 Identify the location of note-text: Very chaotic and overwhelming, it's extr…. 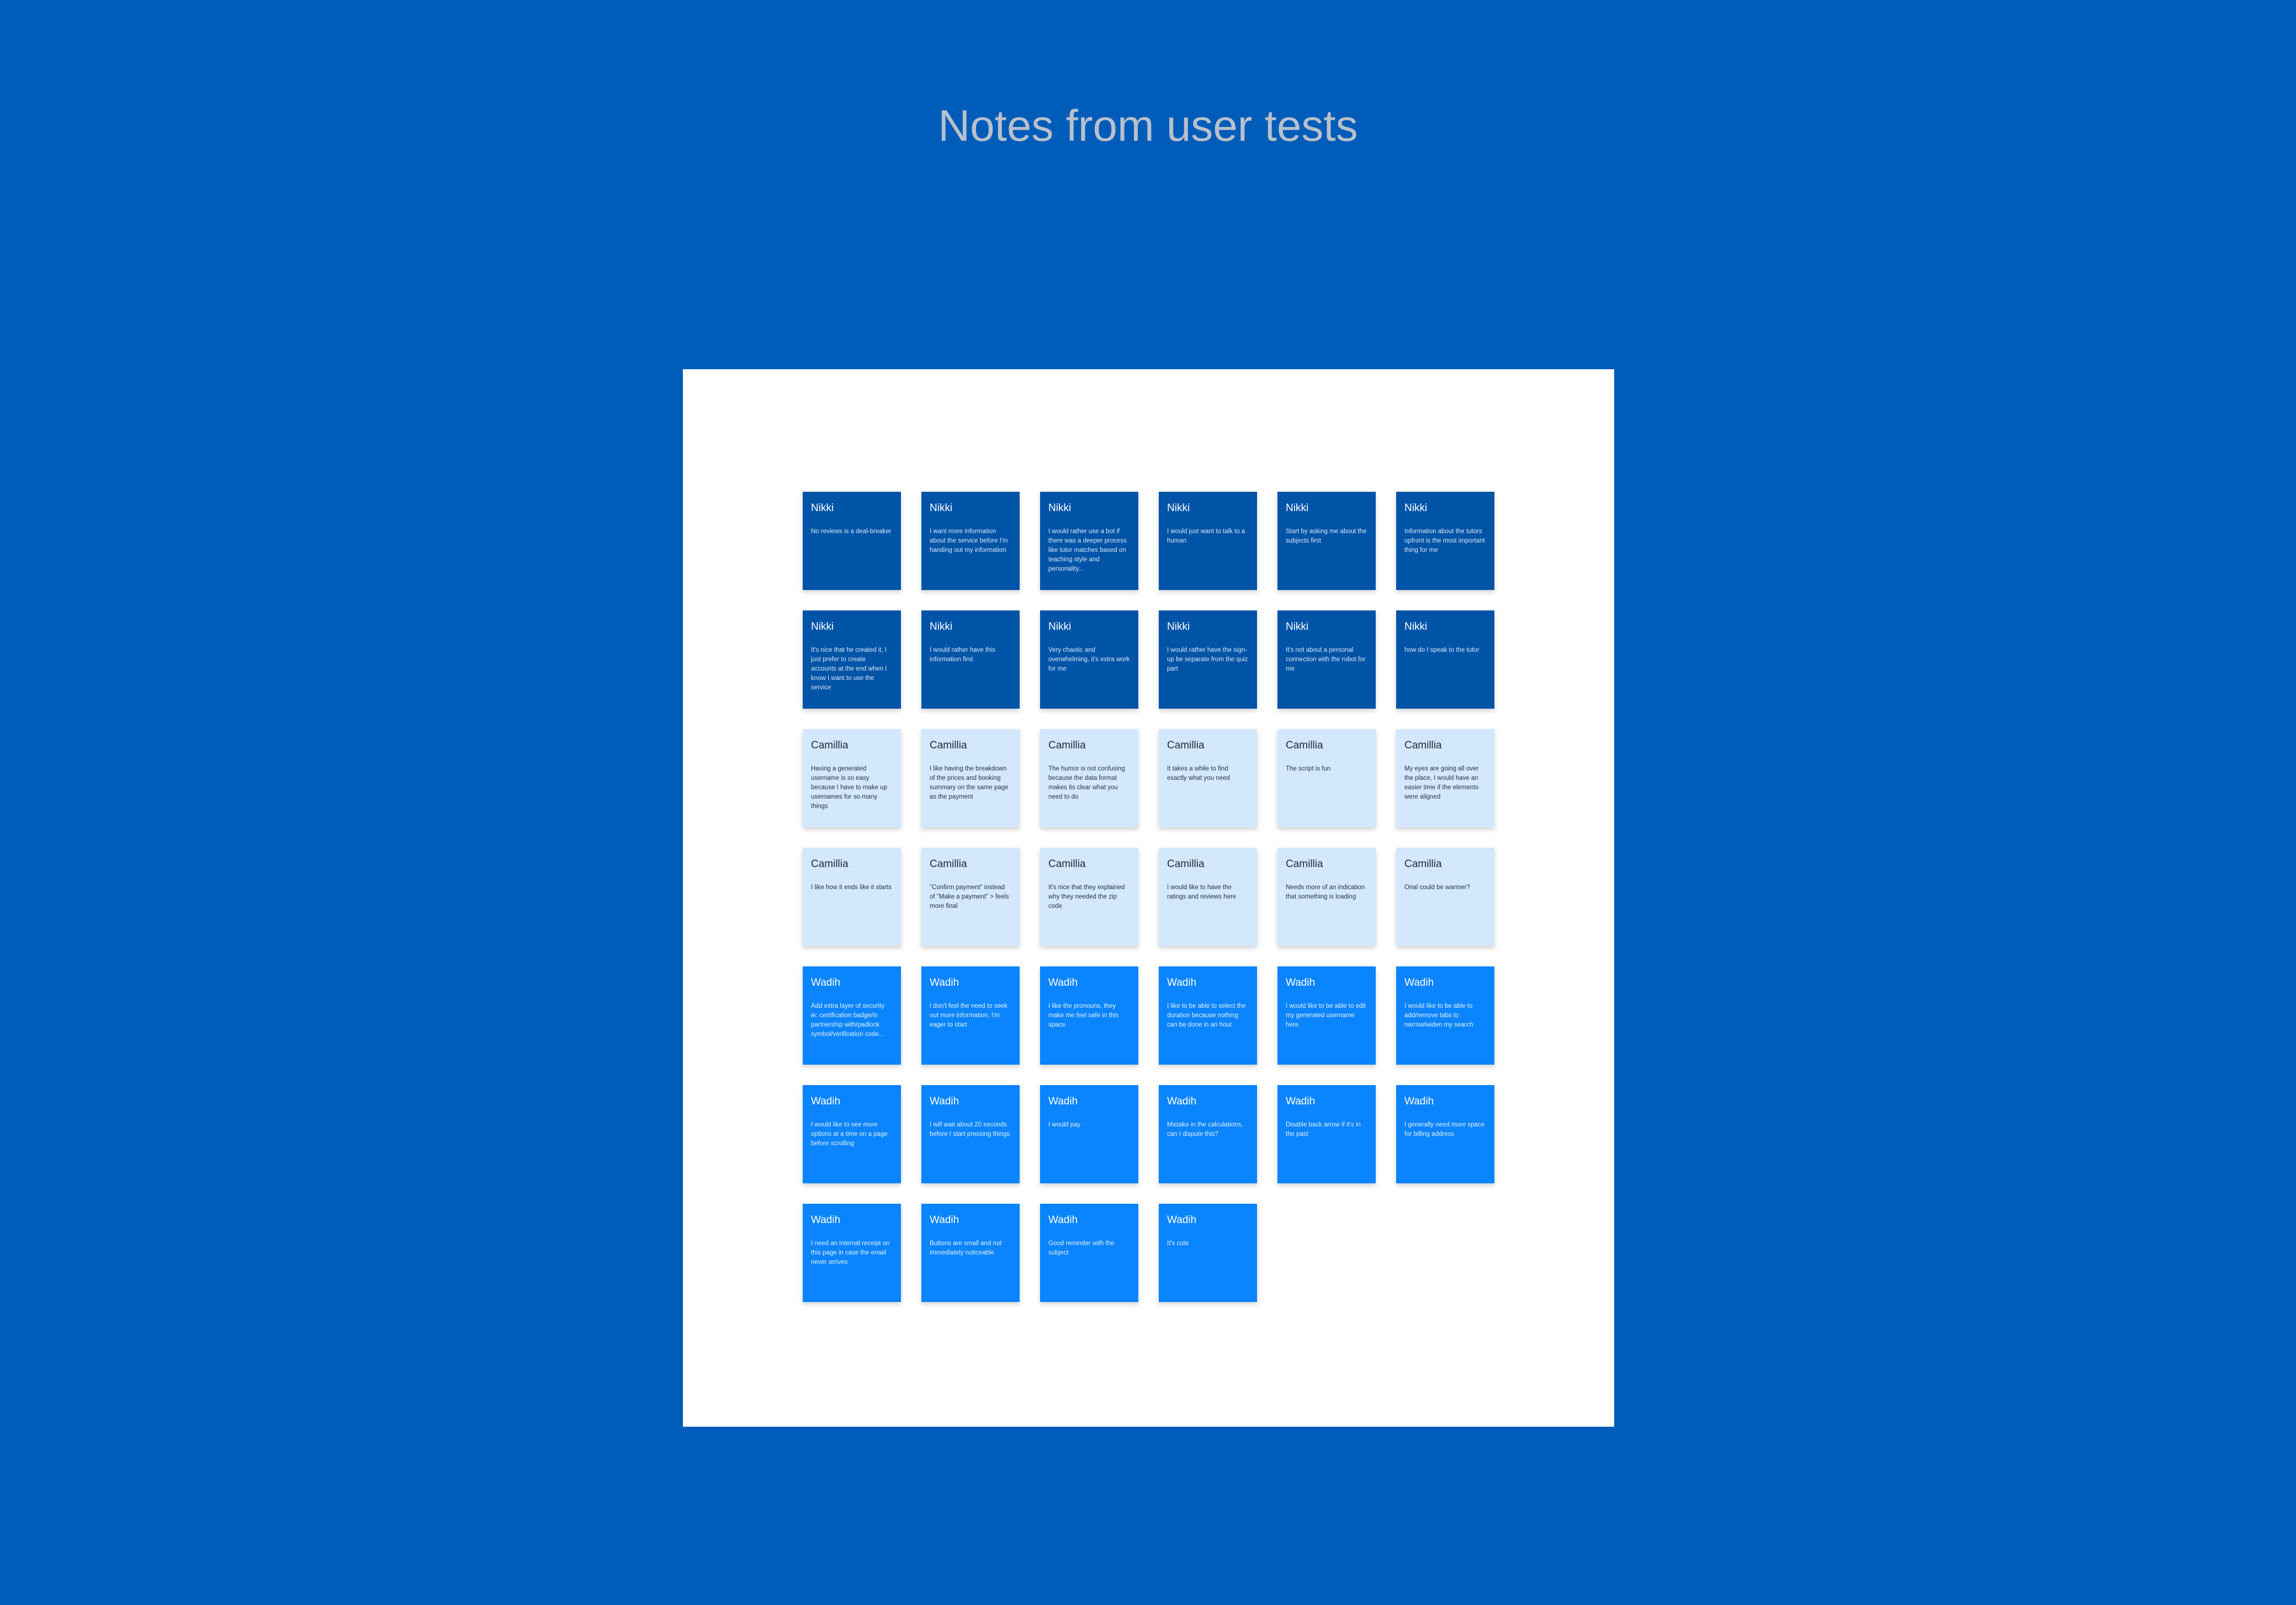
(1089, 659).